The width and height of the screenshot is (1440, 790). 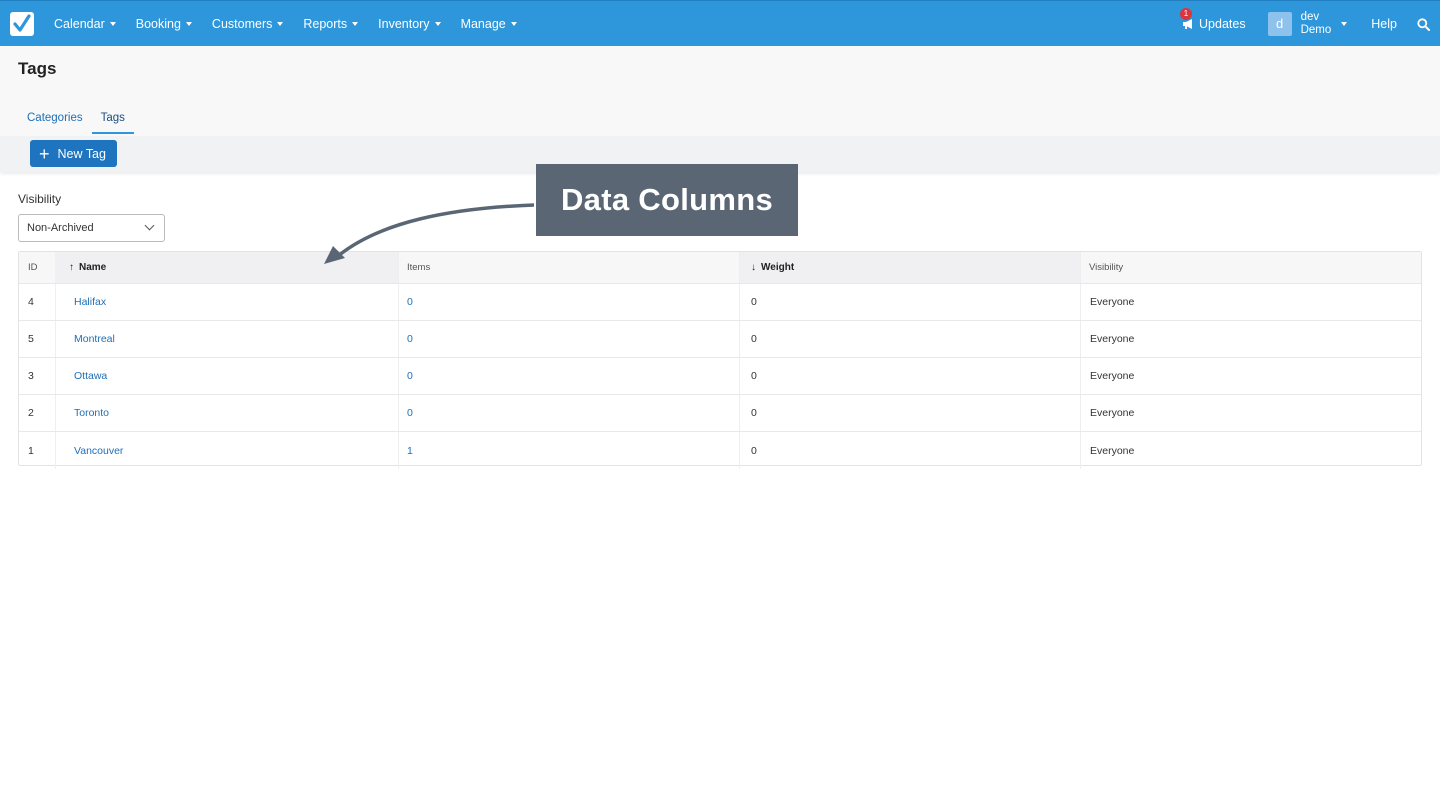 I want to click on visibility-select: Non-Archived, so click(x=91, y=228).